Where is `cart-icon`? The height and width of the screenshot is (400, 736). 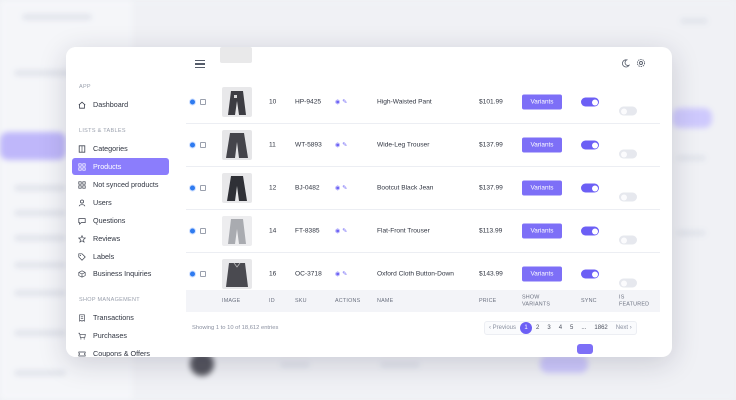
cart-icon is located at coordinates (82, 335).